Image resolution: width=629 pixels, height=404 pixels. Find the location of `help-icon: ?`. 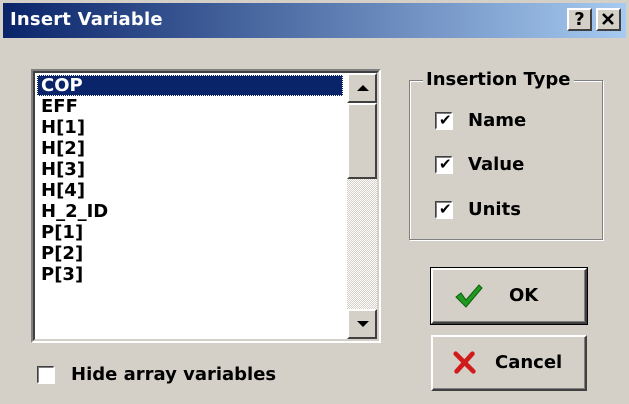

help-icon: ? is located at coordinates (579, 19).